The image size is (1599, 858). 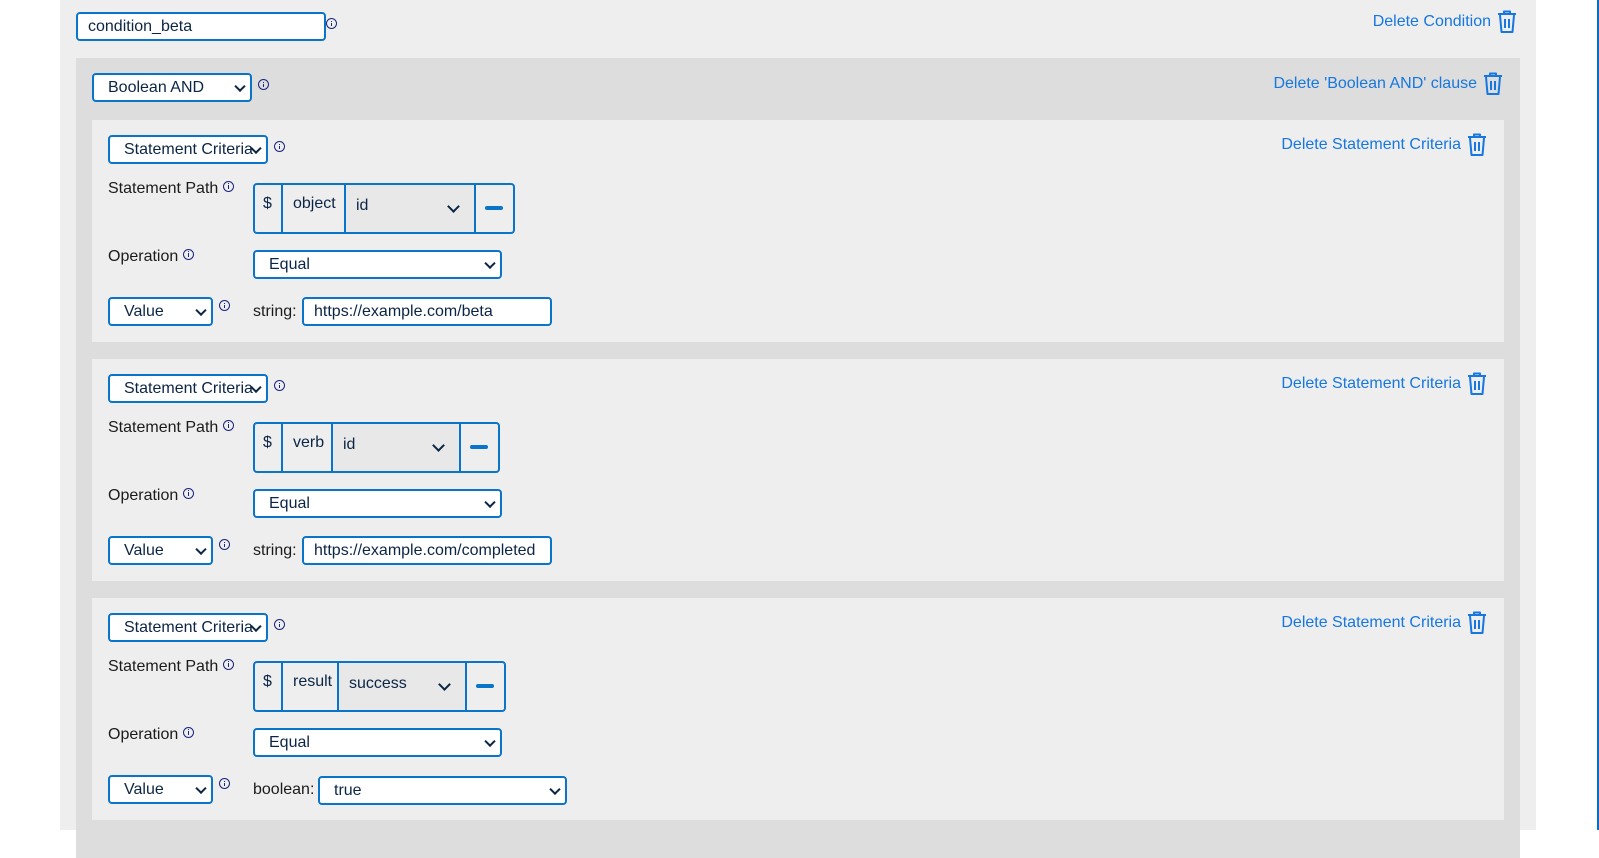 I want to click on delete-condition-button: Delete Condition, so click(x=1445, y=22).